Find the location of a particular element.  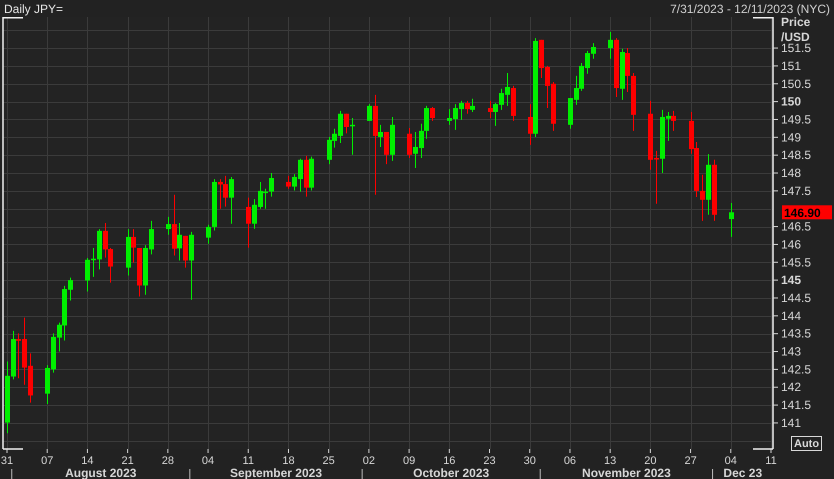

axis-tick-label: 145 is located at coordinates (791, 280).